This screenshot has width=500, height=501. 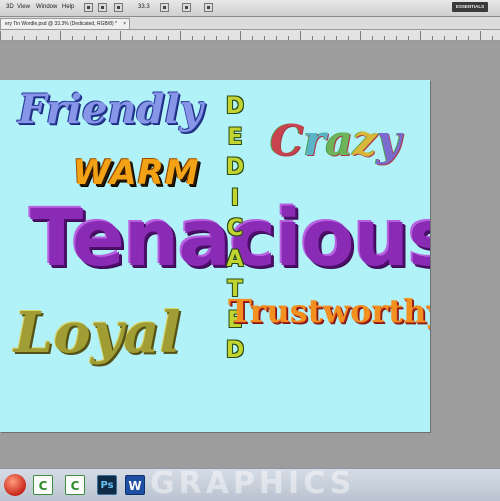 What do you see at coordinates (364, 140) in the screenshot?
I see `crazy-letter: z` at bounding box center [364, 140].